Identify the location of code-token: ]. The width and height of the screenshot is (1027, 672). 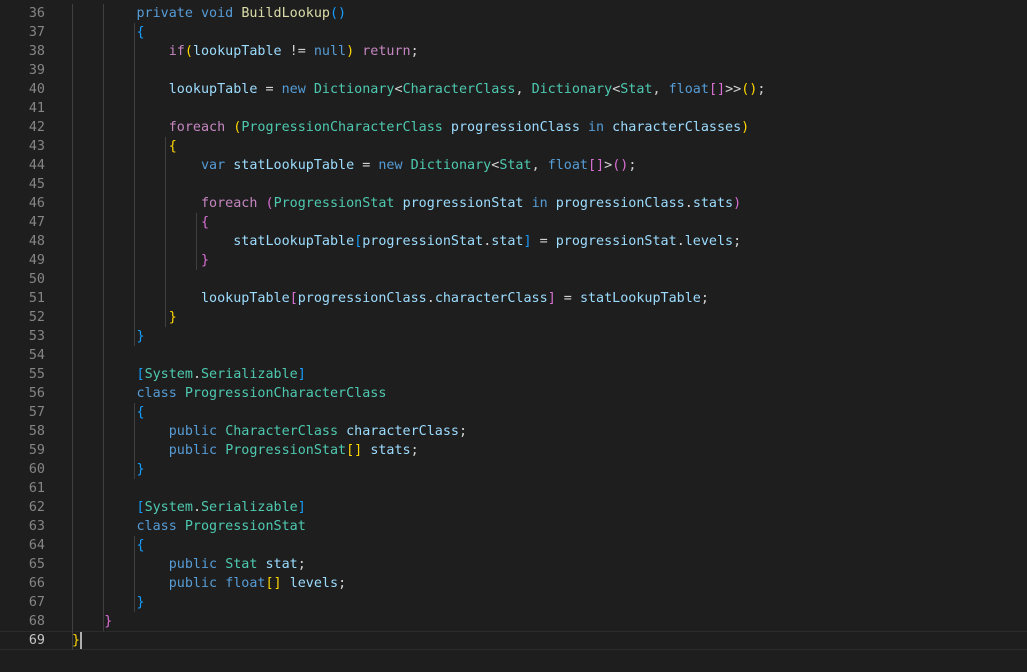
(301, 374).